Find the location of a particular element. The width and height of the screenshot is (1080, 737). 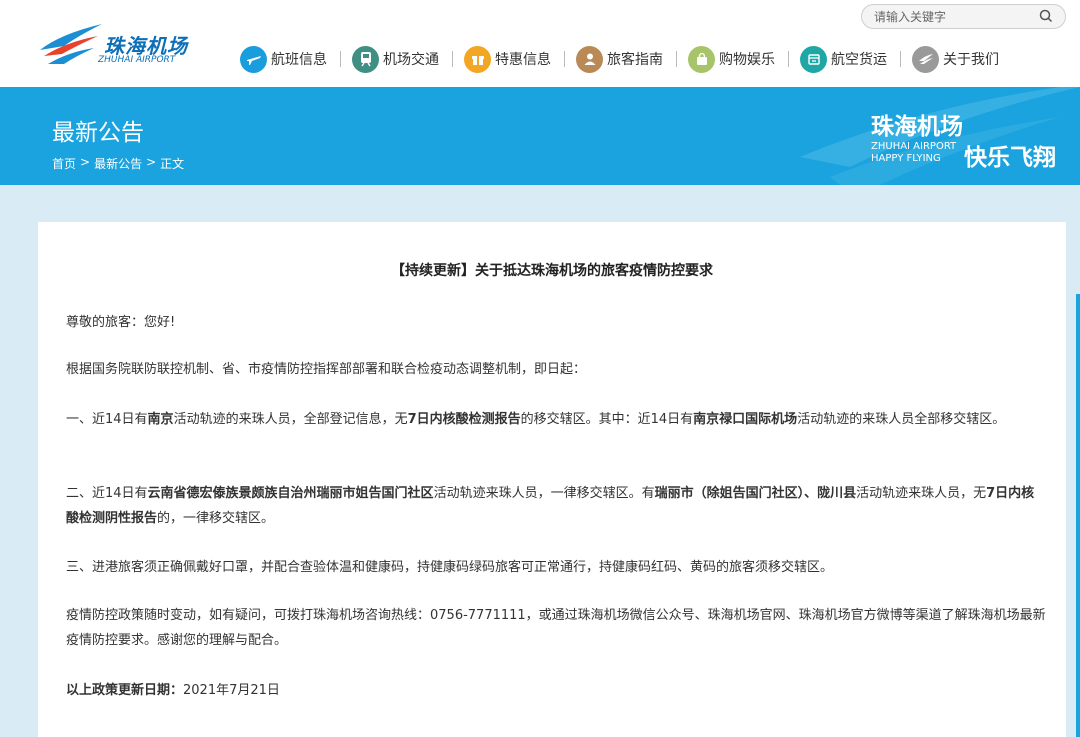

main-nav: 航班信息 机场交通 特惠信息 旅客指南 购物娱乐 航空货运 关于我们 is located at coordinates (619, 59).